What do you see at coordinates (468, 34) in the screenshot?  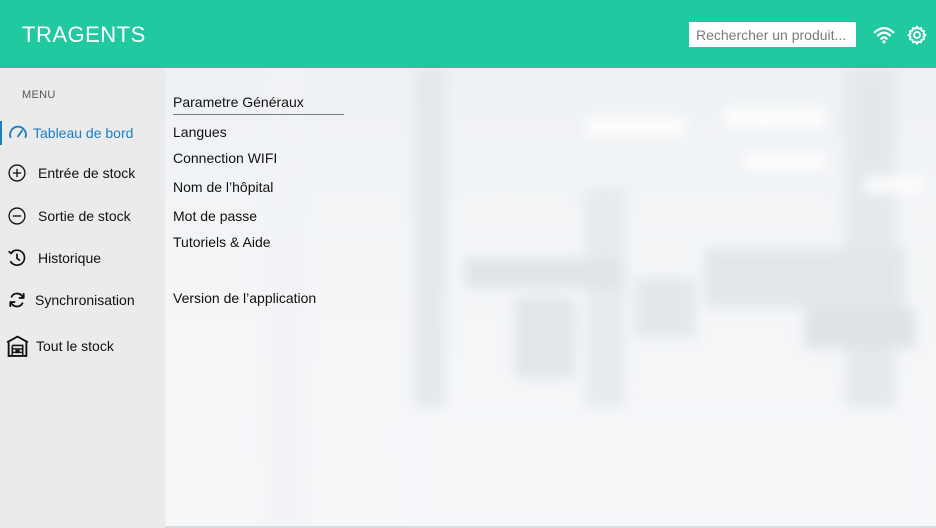 I see `top-app-bar: TRAGENTS` at bounding box center [468, 34].